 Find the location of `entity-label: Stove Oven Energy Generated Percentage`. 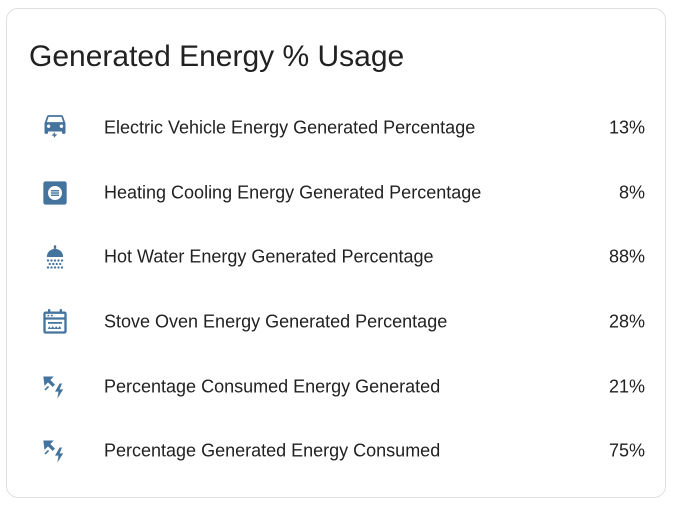

entity-label: Stove Oven Energy Generated Percentage is located at coordinates (276, 321).